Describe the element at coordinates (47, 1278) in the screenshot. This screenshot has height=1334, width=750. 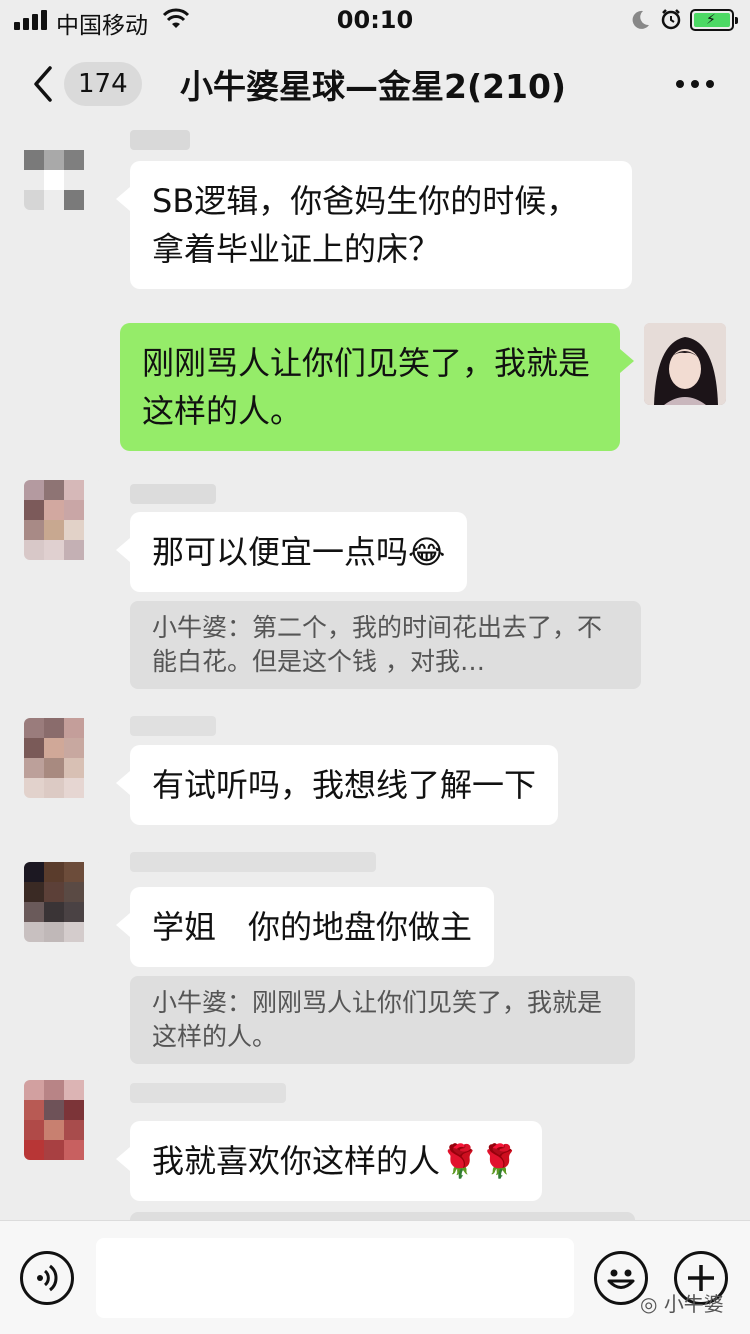
I see `voice-icon` at that location.